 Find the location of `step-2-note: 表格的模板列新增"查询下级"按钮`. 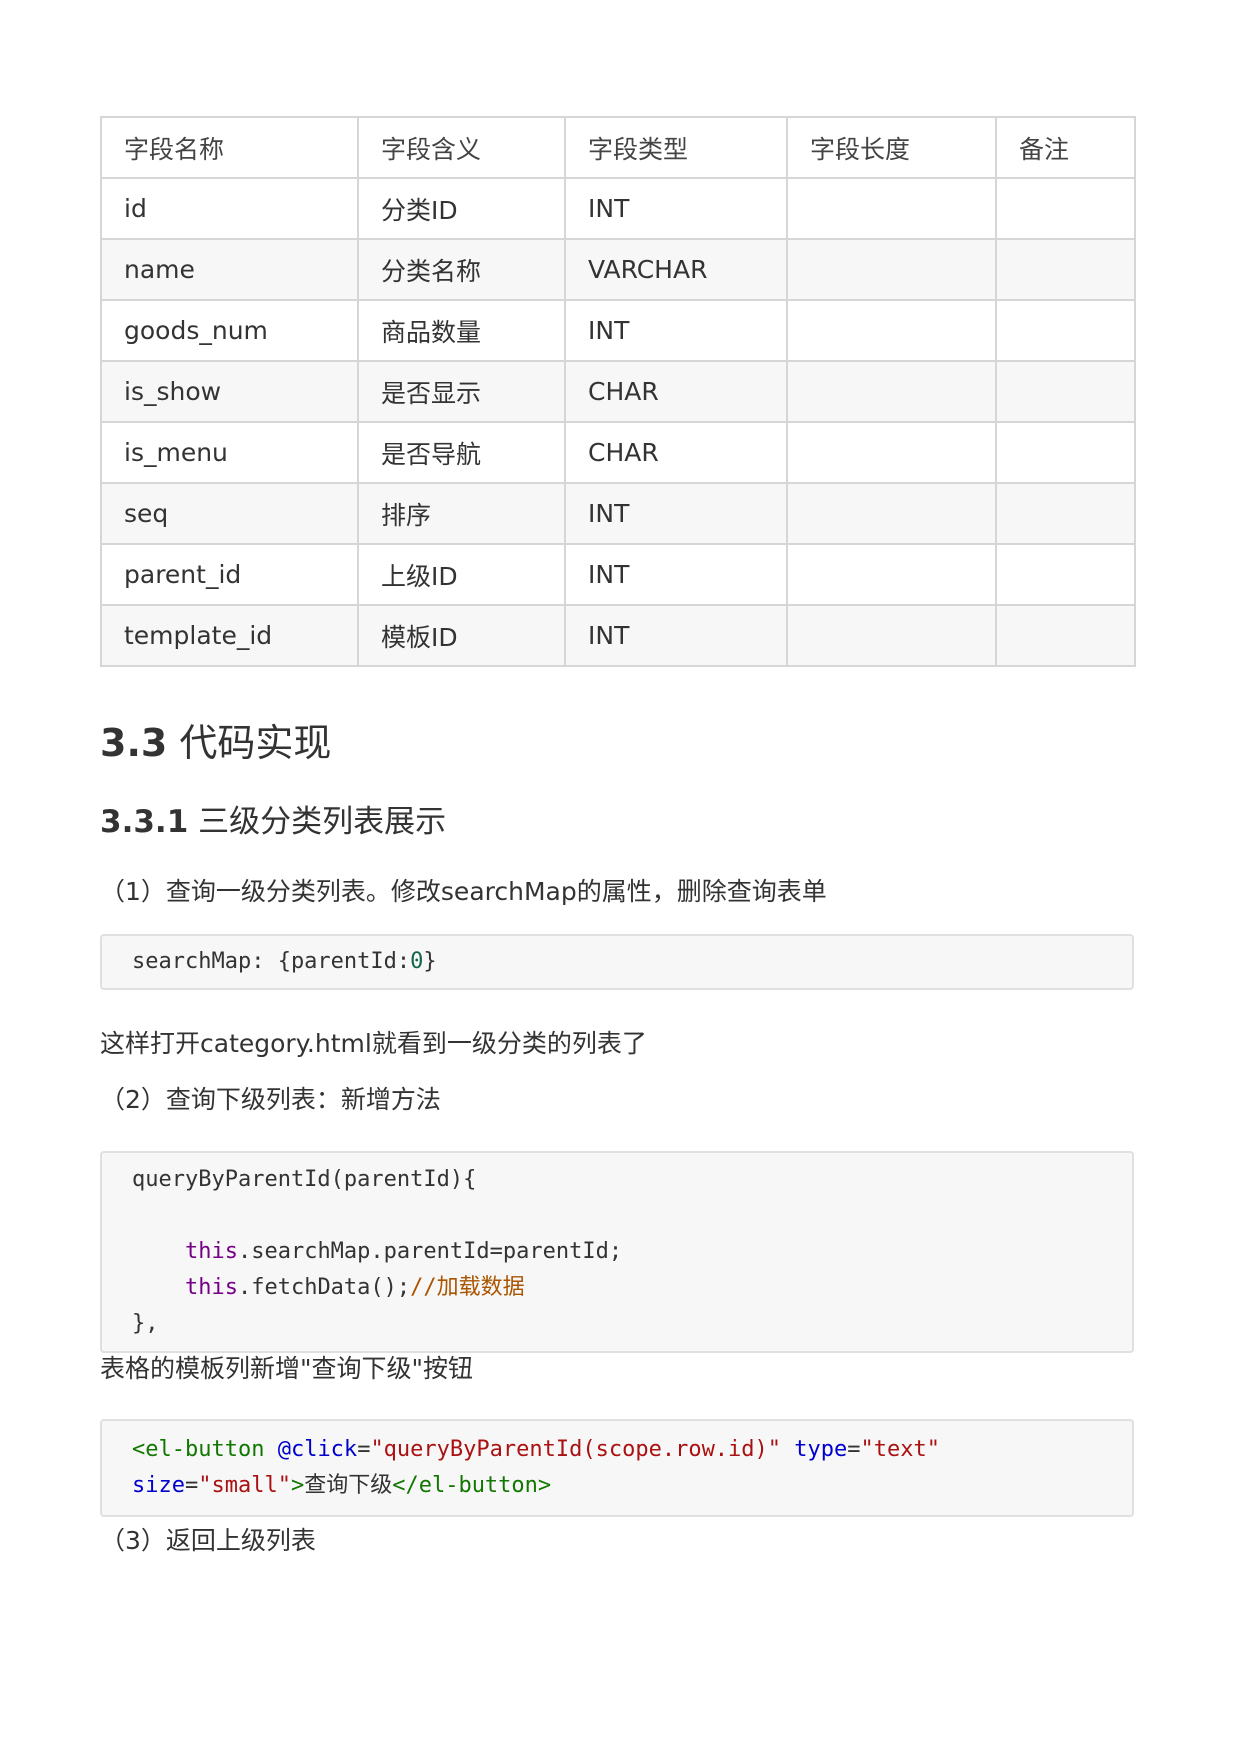

step-2-note: 表格的模板列新增"查询下级"按钮 is located at coordinates (286, 1368).